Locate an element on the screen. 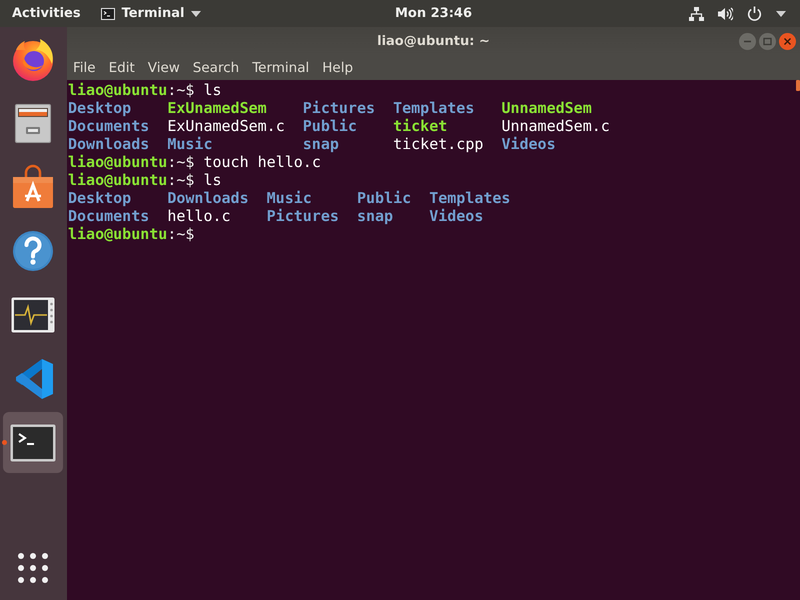  menu-item: Search is located at coordinates (216, 68).